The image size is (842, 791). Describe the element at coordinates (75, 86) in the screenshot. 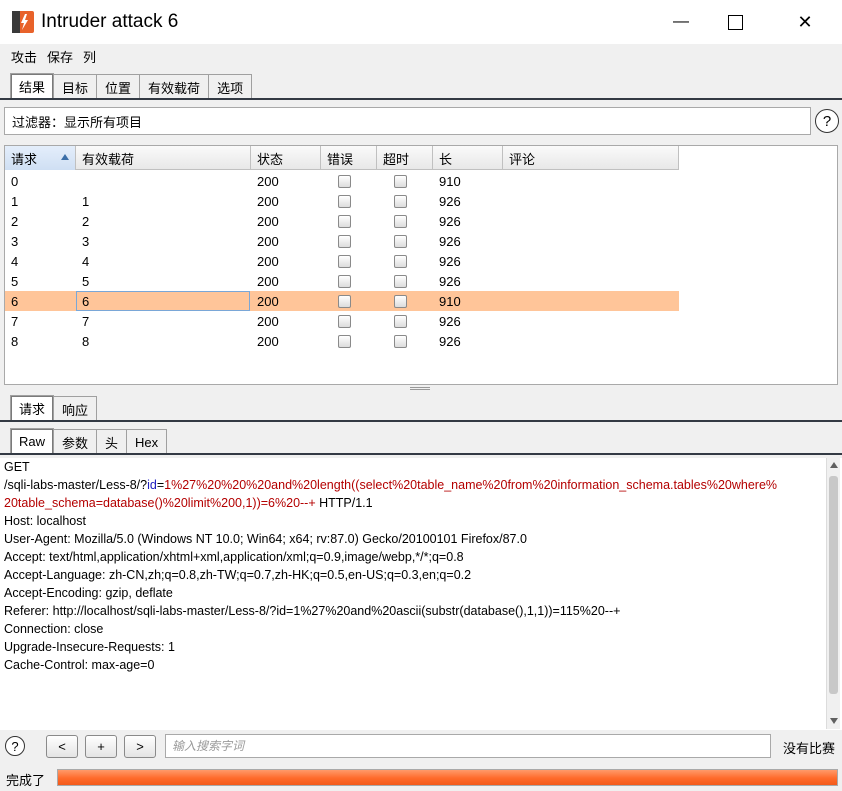

I see `tab-target: 目标` at that location.